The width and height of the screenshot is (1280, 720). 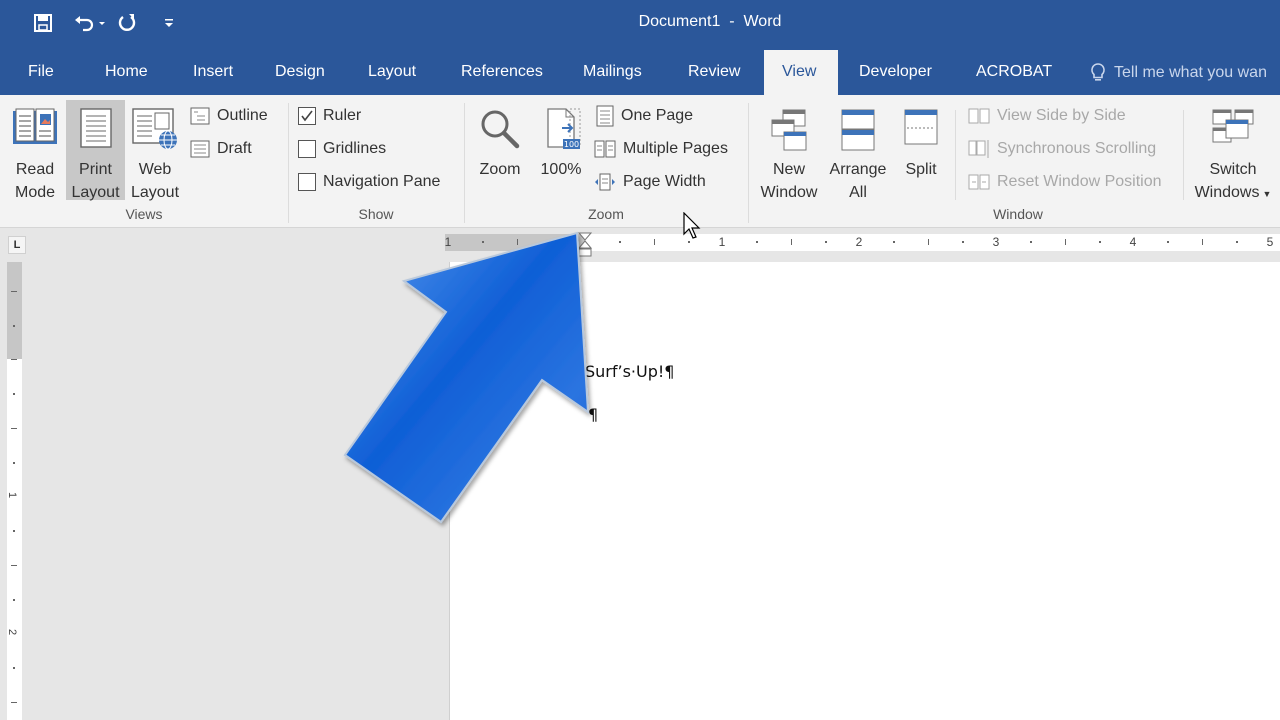 What do you see at coordinates (35, 126) in the screenshot?
I see `read-mode-icon` at bounding box center [35, 126].